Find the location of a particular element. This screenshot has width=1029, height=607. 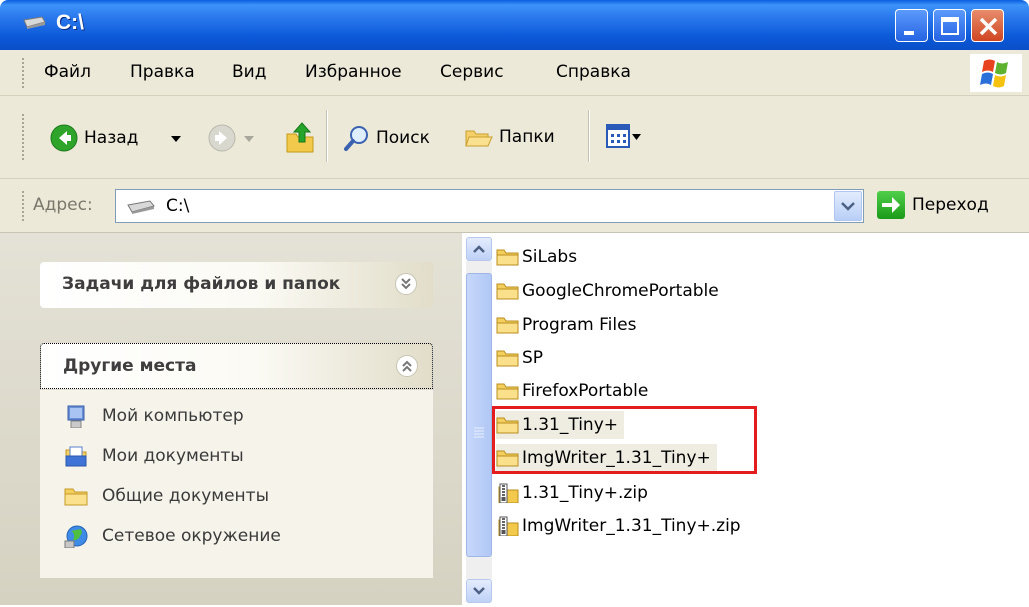

list-item: SP is located at coordinates (522, 358).